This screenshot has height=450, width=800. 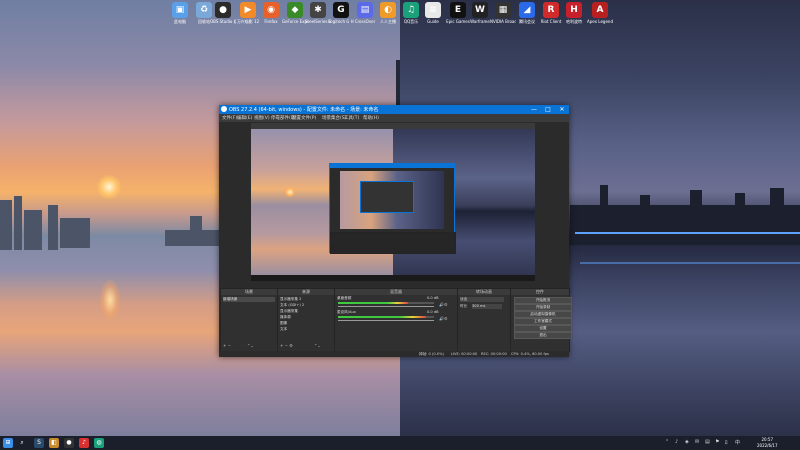 I want to click on source-item: 显示器采集, so click(x=289, y=311).